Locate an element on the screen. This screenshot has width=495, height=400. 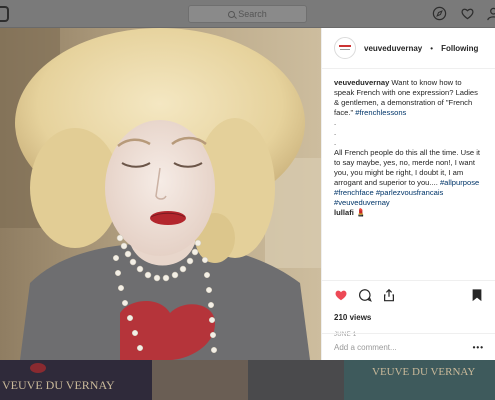
comment: lullafi 💄 is located at coordinates (408, 213).